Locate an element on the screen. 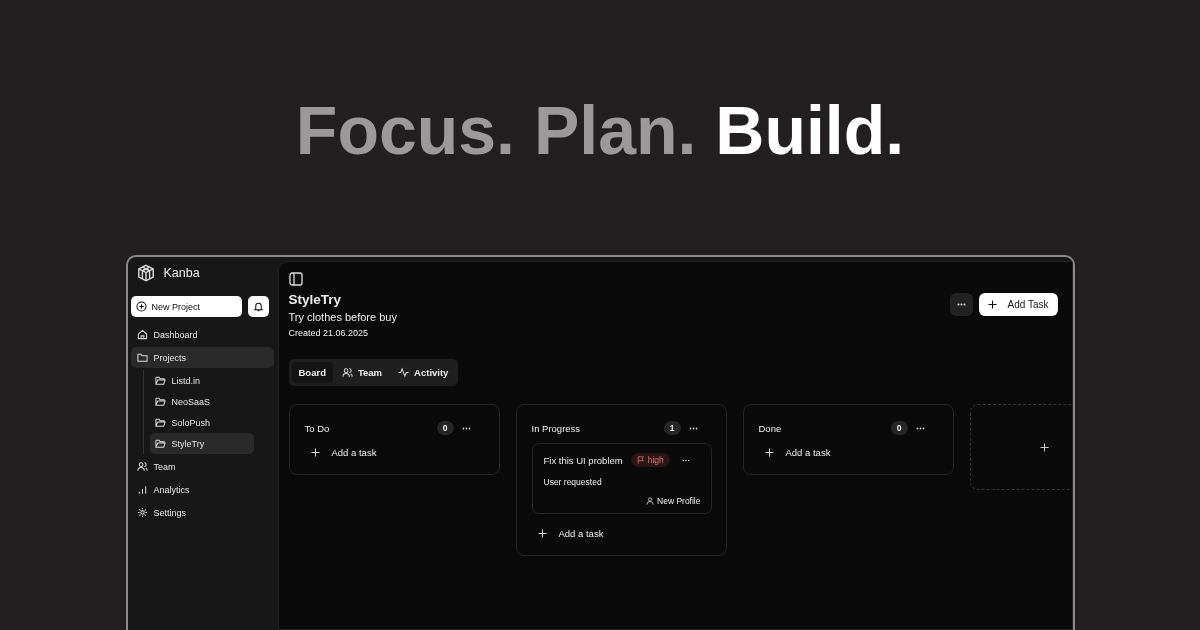  project-description: Try clothes before buy is located at coordinates (342, 317).